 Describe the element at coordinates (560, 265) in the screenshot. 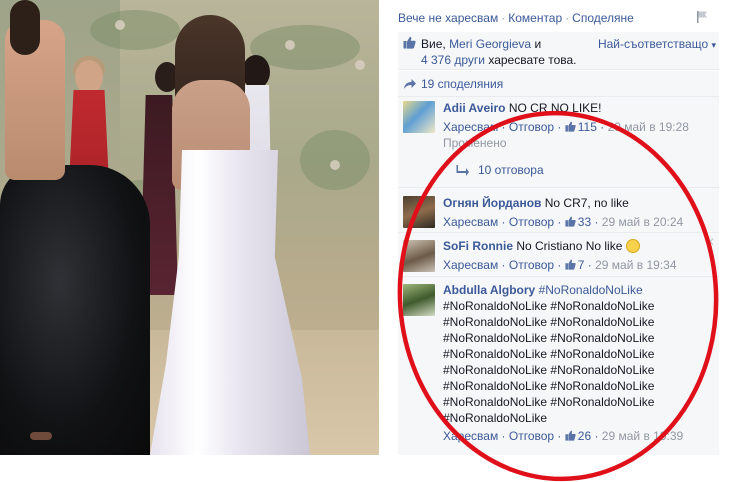

I see `comment-actions: Харесвам · Отговор · 7 · 29 май в 19:34` at that location.